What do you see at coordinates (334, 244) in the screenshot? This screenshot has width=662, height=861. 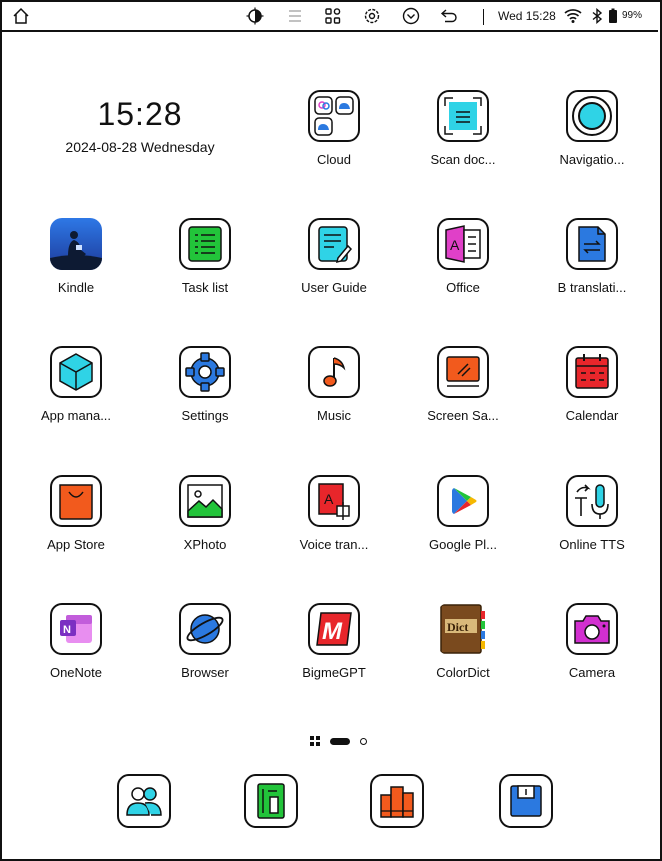 I see `user-guide-icon` at bounding box center [334, 244].